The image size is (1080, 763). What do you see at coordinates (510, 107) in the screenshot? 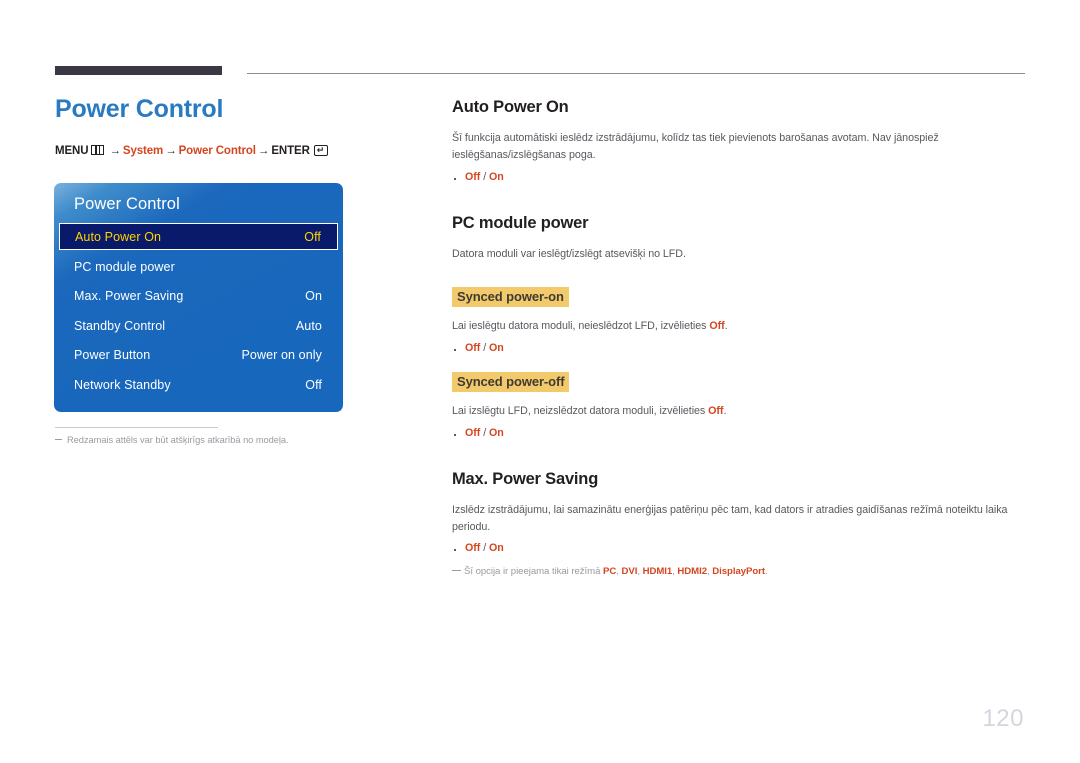
I see `section-heading-auto-power-on: Auto Power On` at bounding box center [510, 107].